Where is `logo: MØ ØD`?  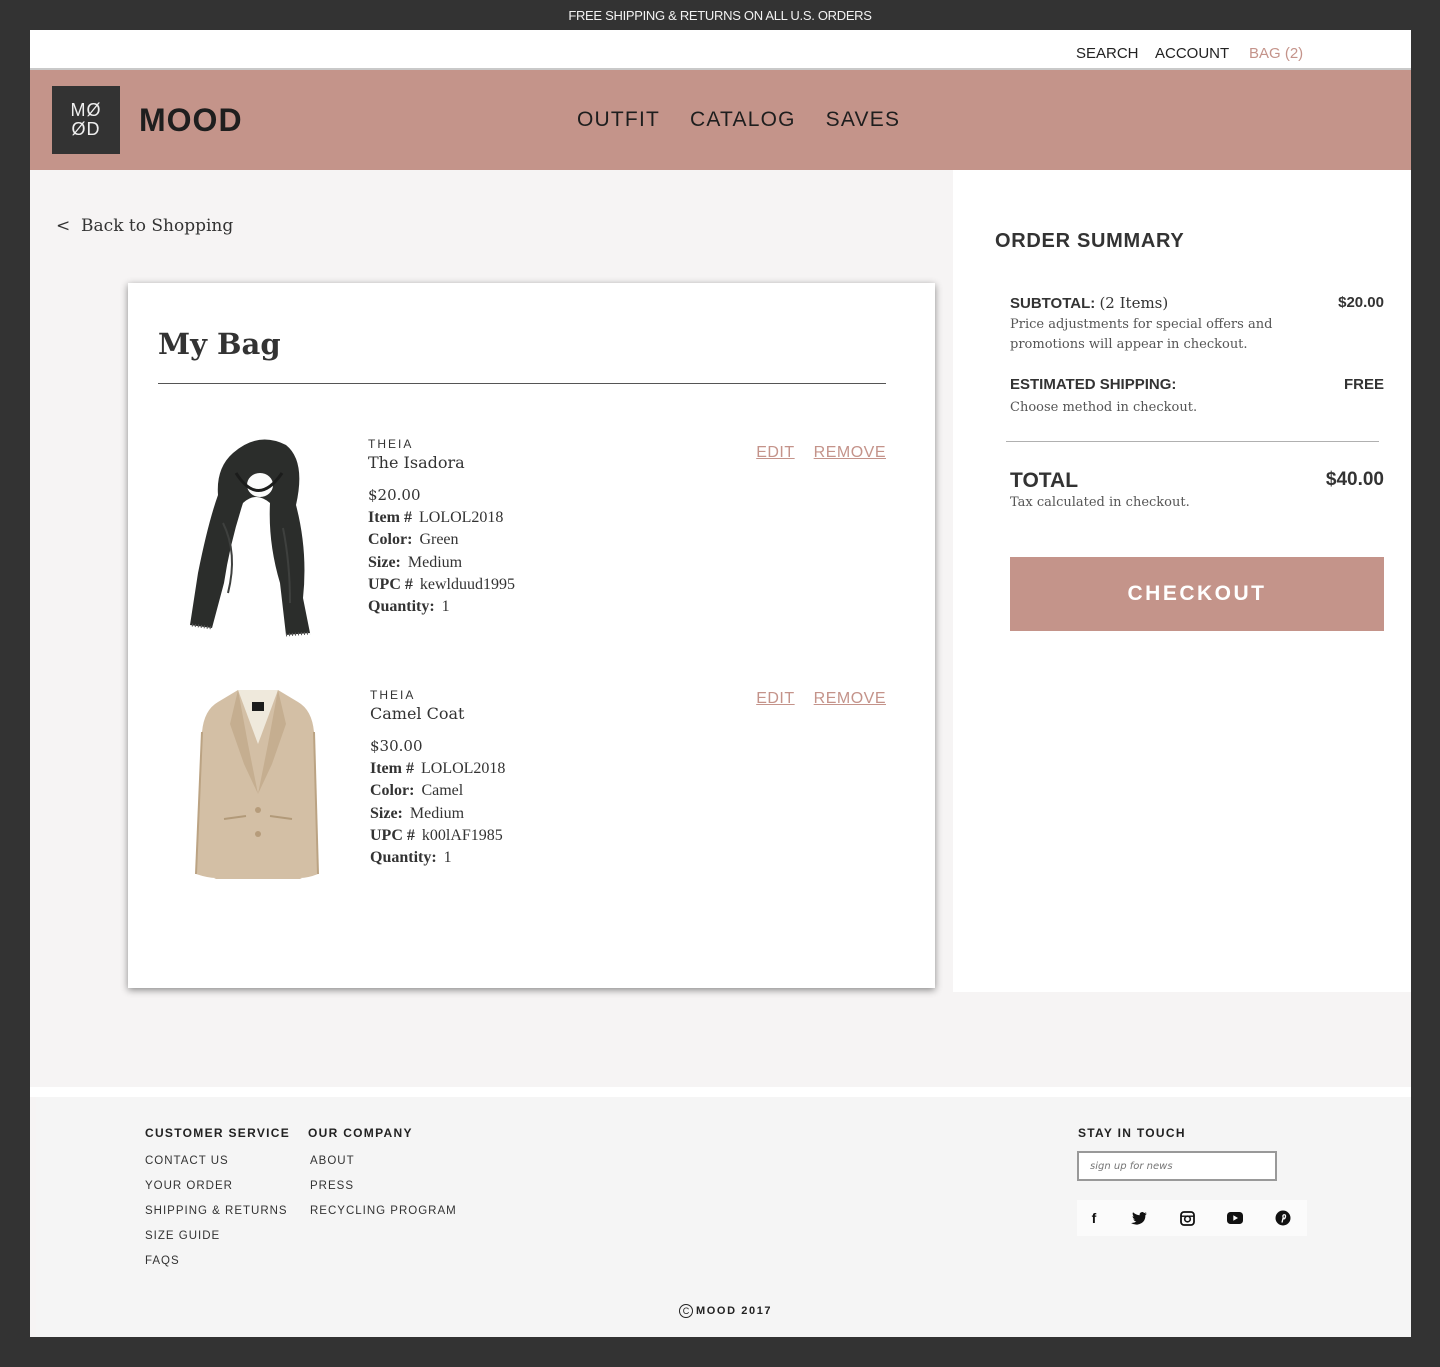
logo: MØ ØD is located at coordinates (86, 120).